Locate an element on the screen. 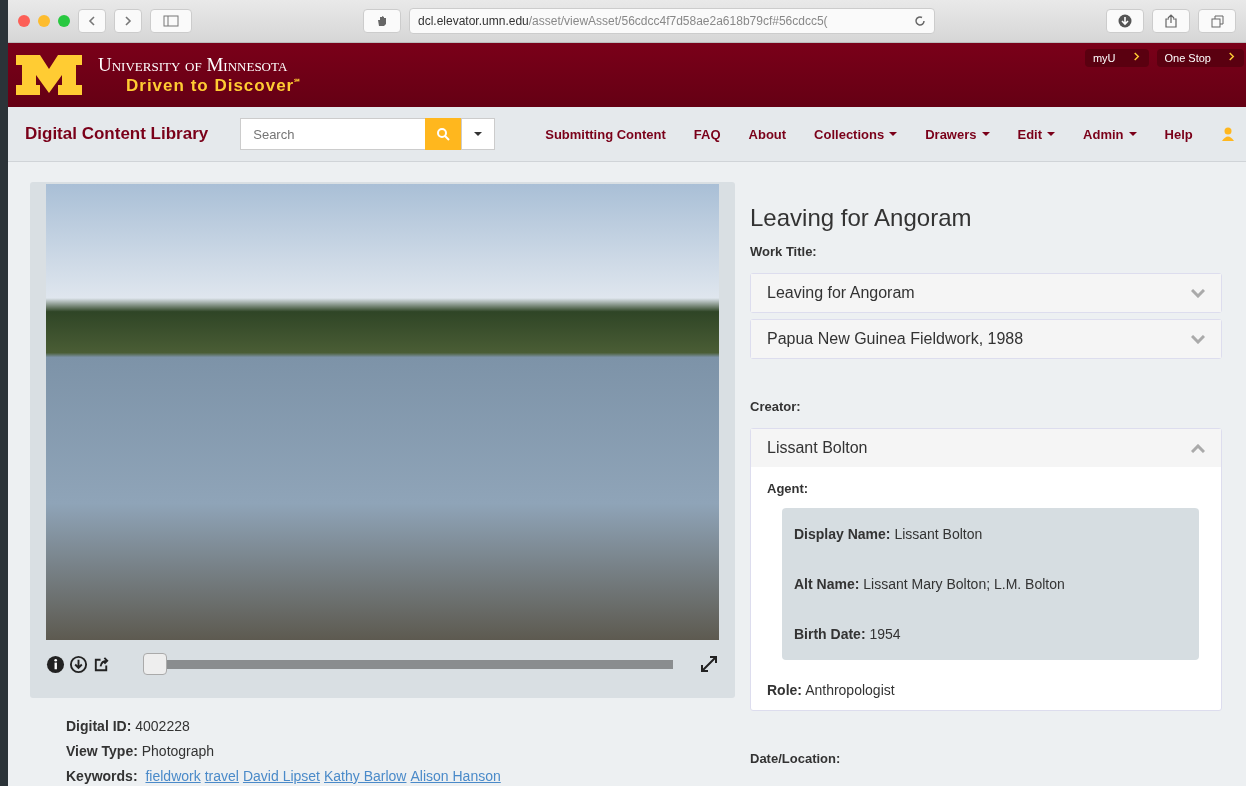 The width and height of the screenshot is (1246, 786). user-icon is located at coordinates (1227, 134).